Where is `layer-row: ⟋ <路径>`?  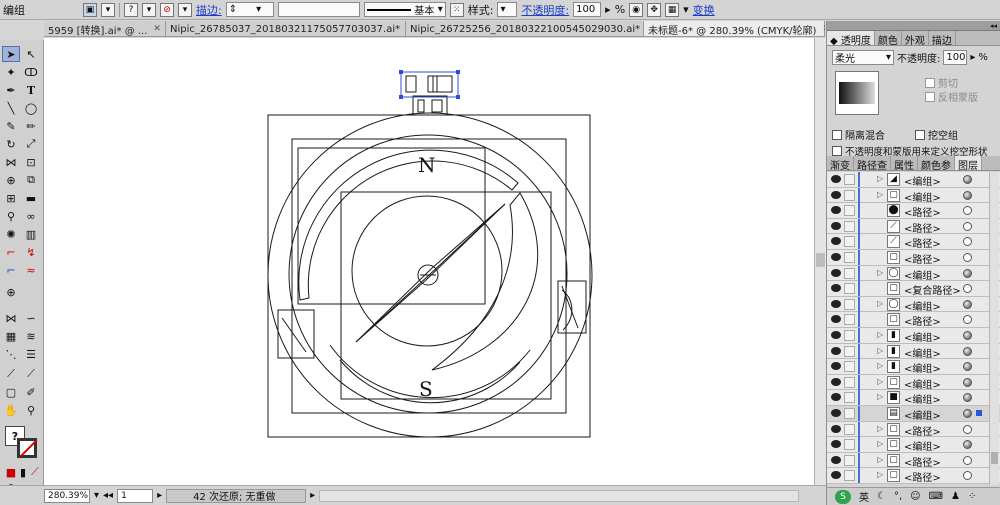 layer-row: ⟋ <路径> is located at coordinates (913, 226).